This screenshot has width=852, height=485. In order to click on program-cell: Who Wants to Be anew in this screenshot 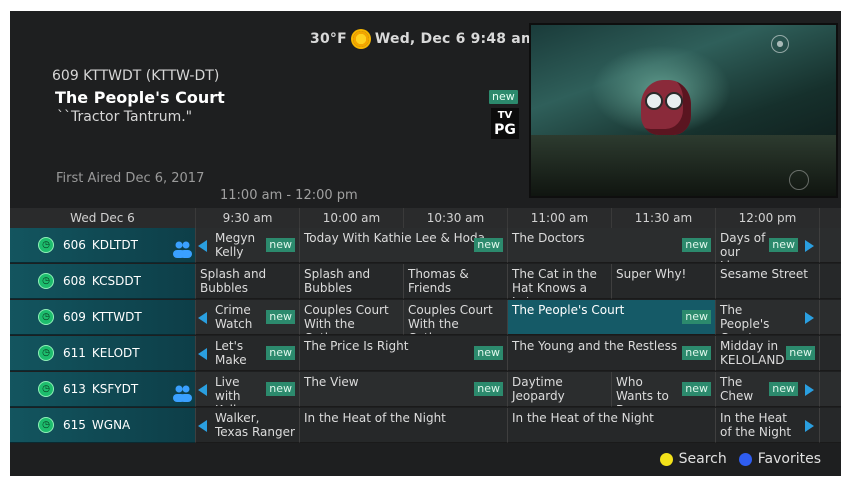, I will do `click(663, 389)`.